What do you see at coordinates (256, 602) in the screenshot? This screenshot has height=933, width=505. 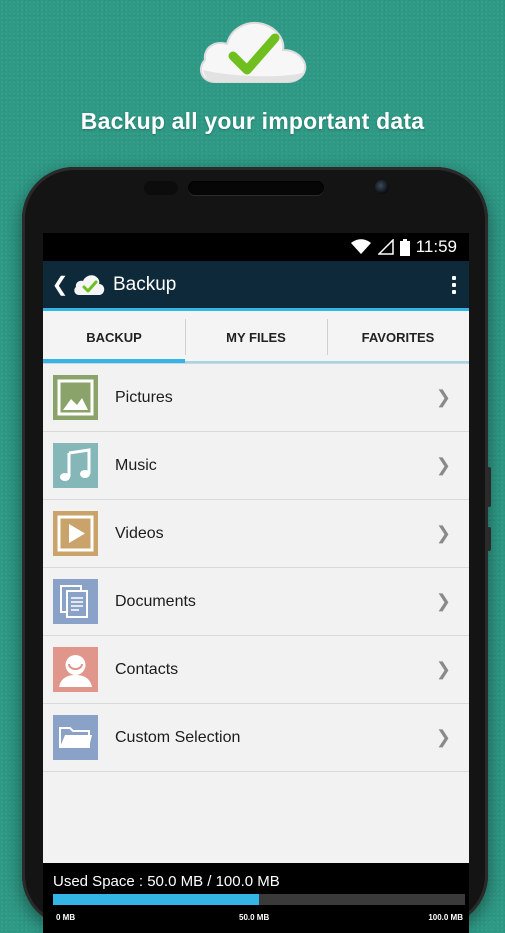 I see `list-item-documents: Documents ❯` at bounding box center [256, 602].